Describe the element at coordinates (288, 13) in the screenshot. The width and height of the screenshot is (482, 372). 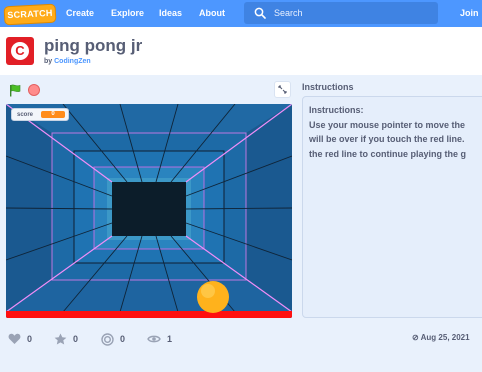
I see `search-input: Search` at that location.